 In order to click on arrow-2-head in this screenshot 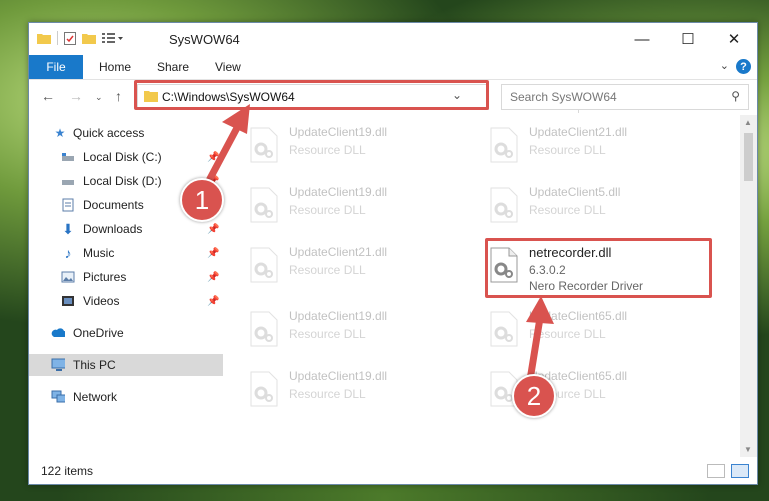, I will do `click(540, 310)`.